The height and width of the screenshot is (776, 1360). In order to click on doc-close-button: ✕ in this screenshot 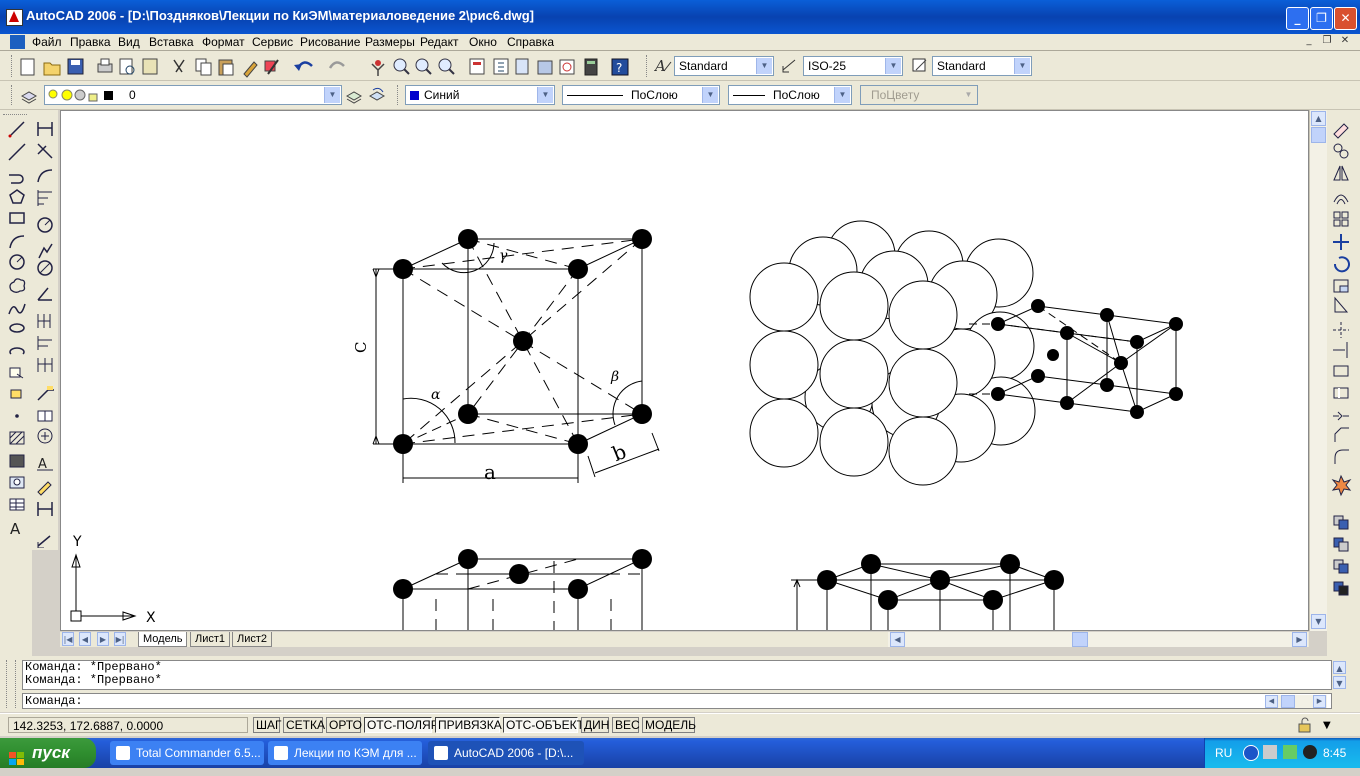, I will do `click(1345, 41)`.